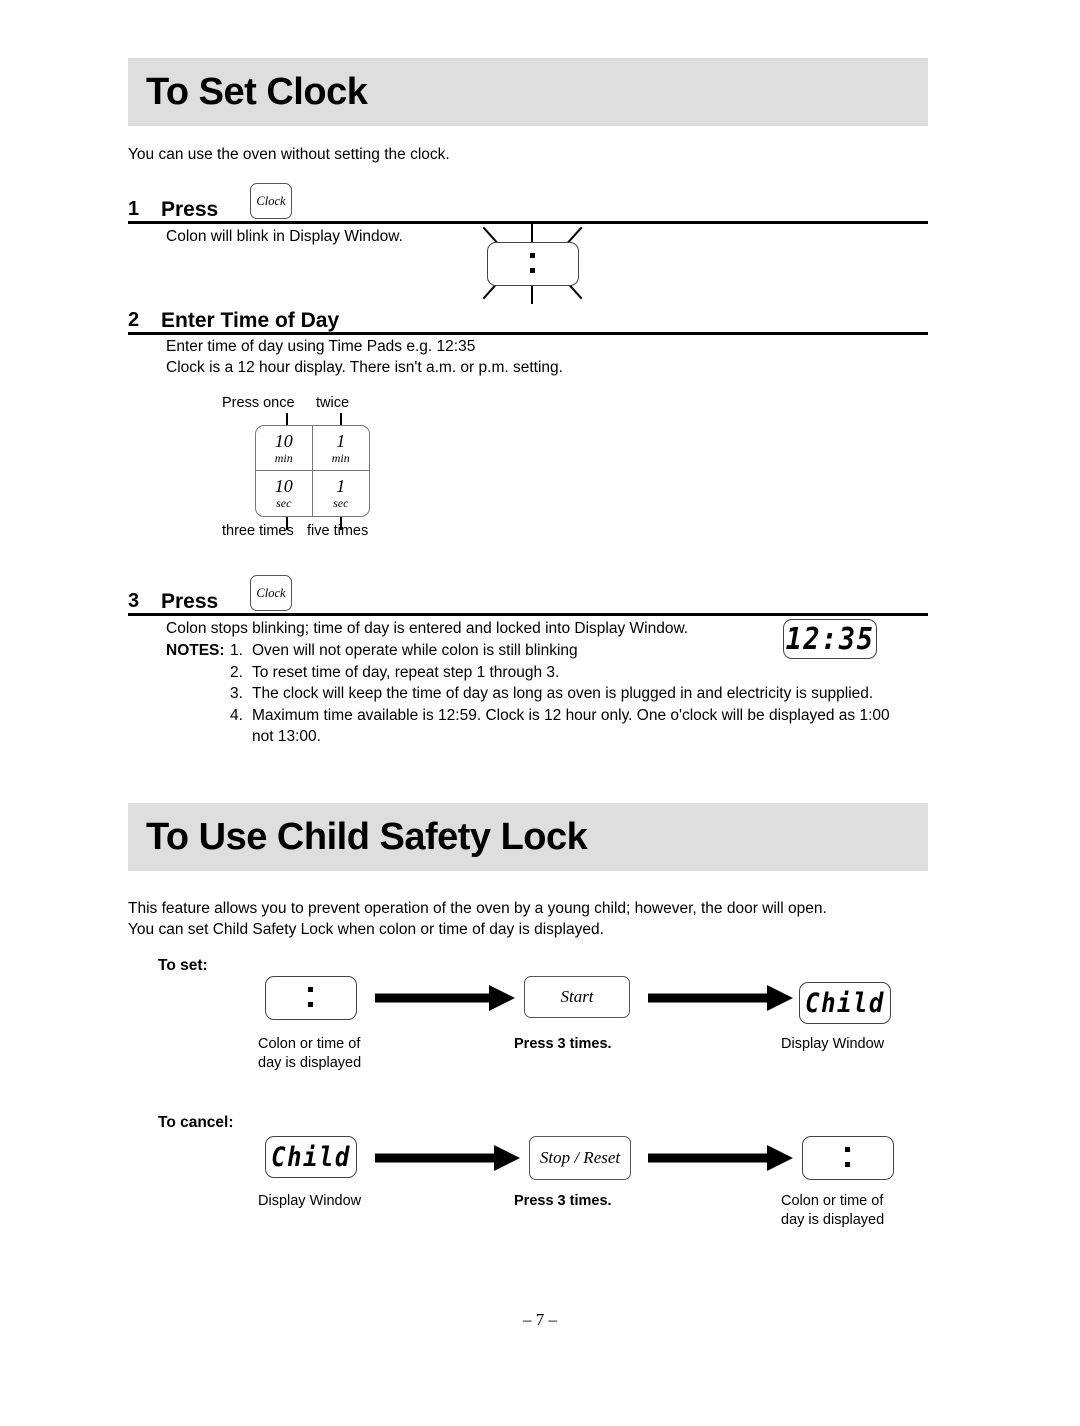 The image size is (1080, 1426). Describe the element at coordinates (190, 209) in the screenshot. I see `step-1-label: Press` at that location.